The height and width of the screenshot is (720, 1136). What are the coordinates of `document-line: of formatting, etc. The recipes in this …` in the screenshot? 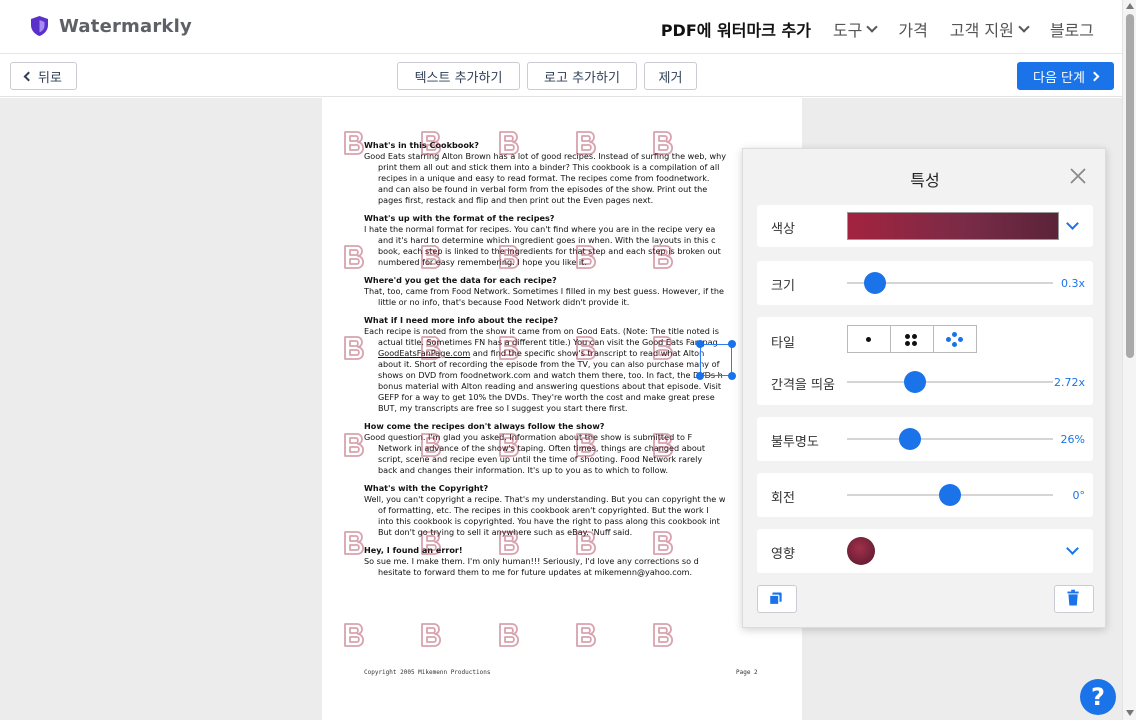 It's located at (543, 510).